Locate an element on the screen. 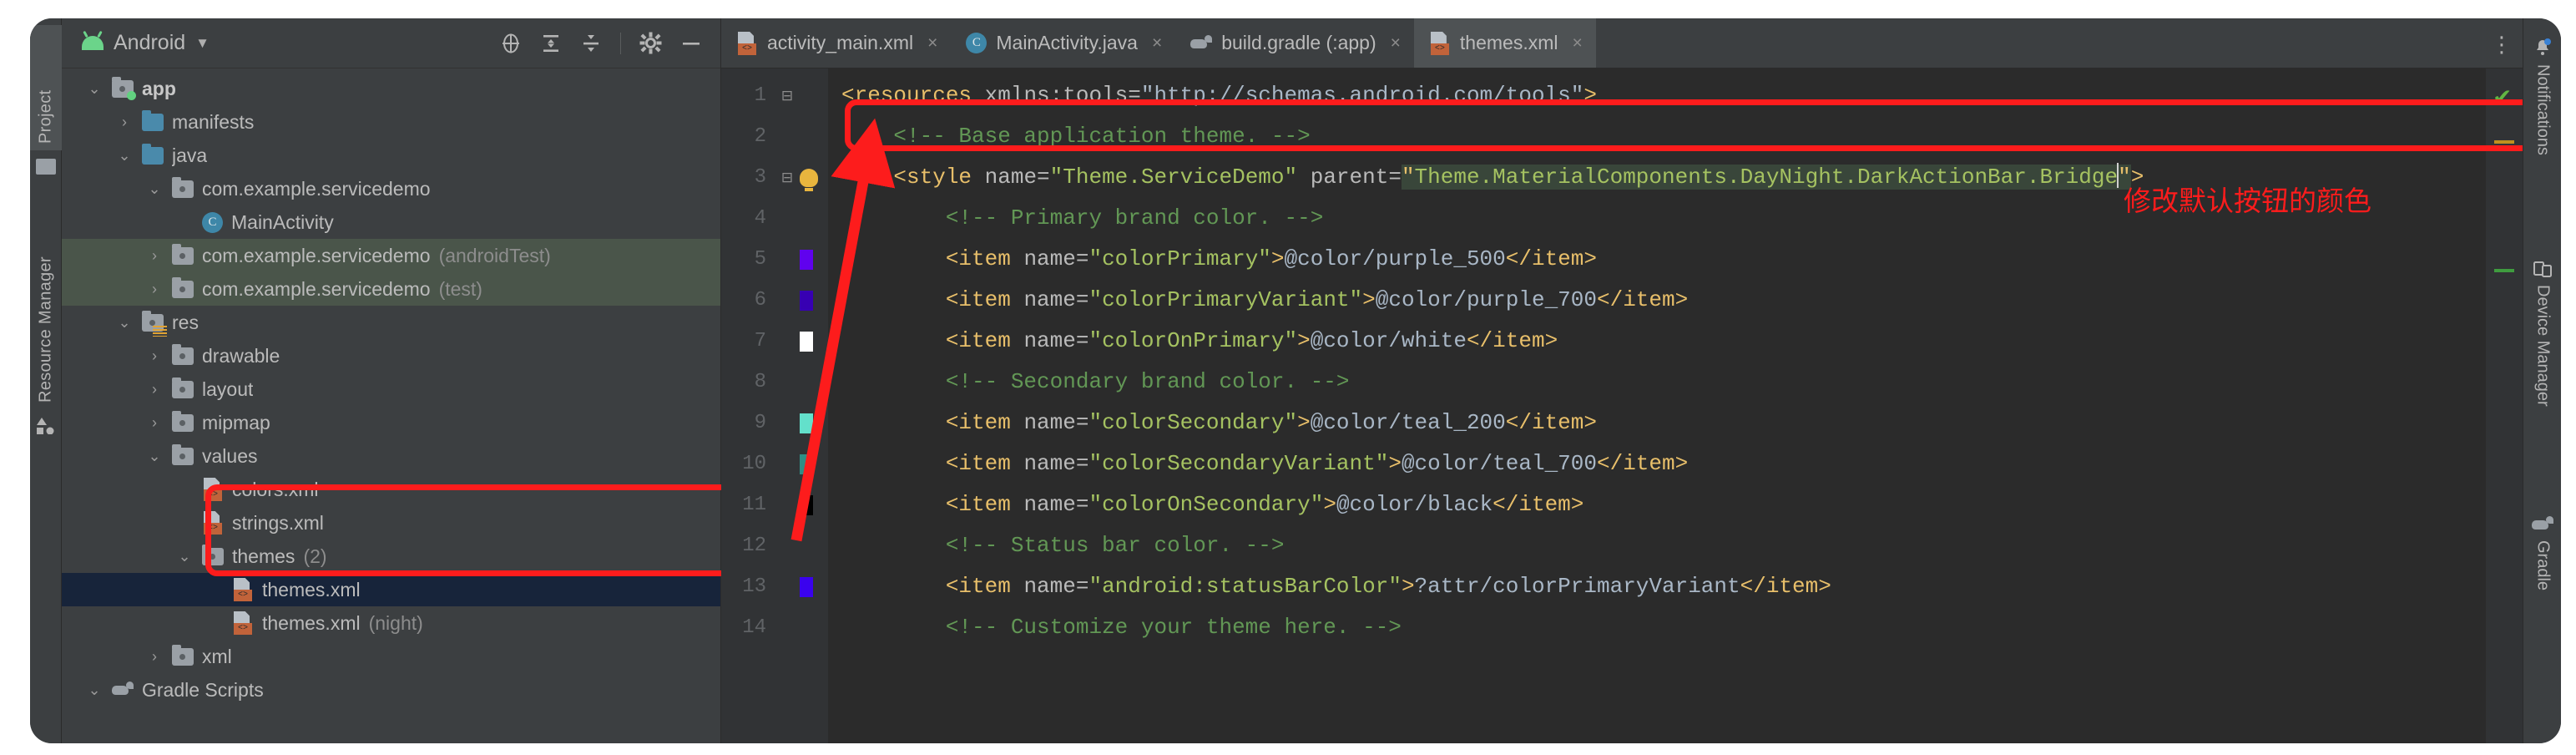  tree-row: ⌄ Gradle Scripts is located at coordinates (391, 690).